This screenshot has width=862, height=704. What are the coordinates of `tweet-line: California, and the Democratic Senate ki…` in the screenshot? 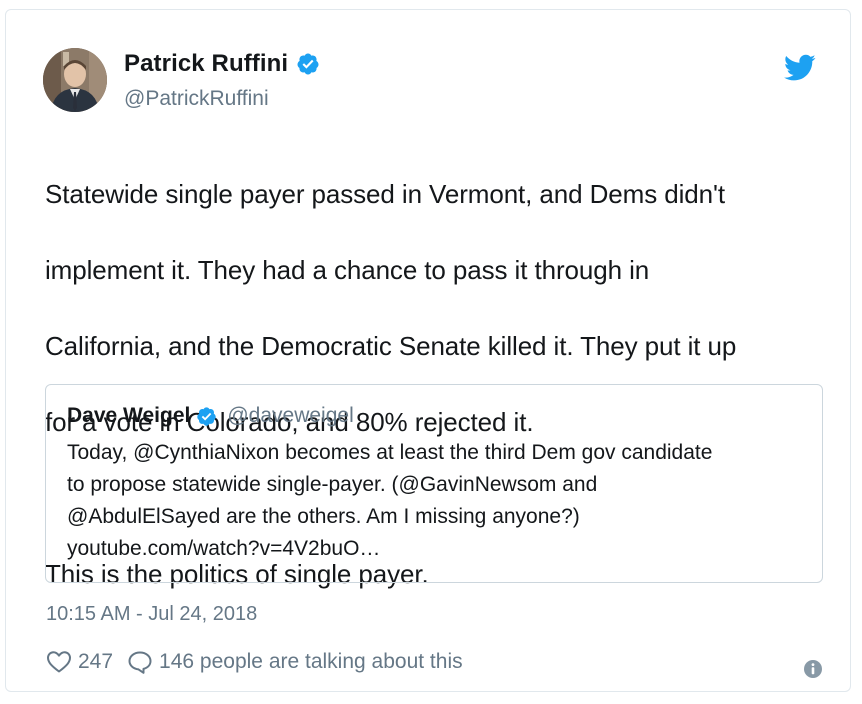 It's located at (391, 346).